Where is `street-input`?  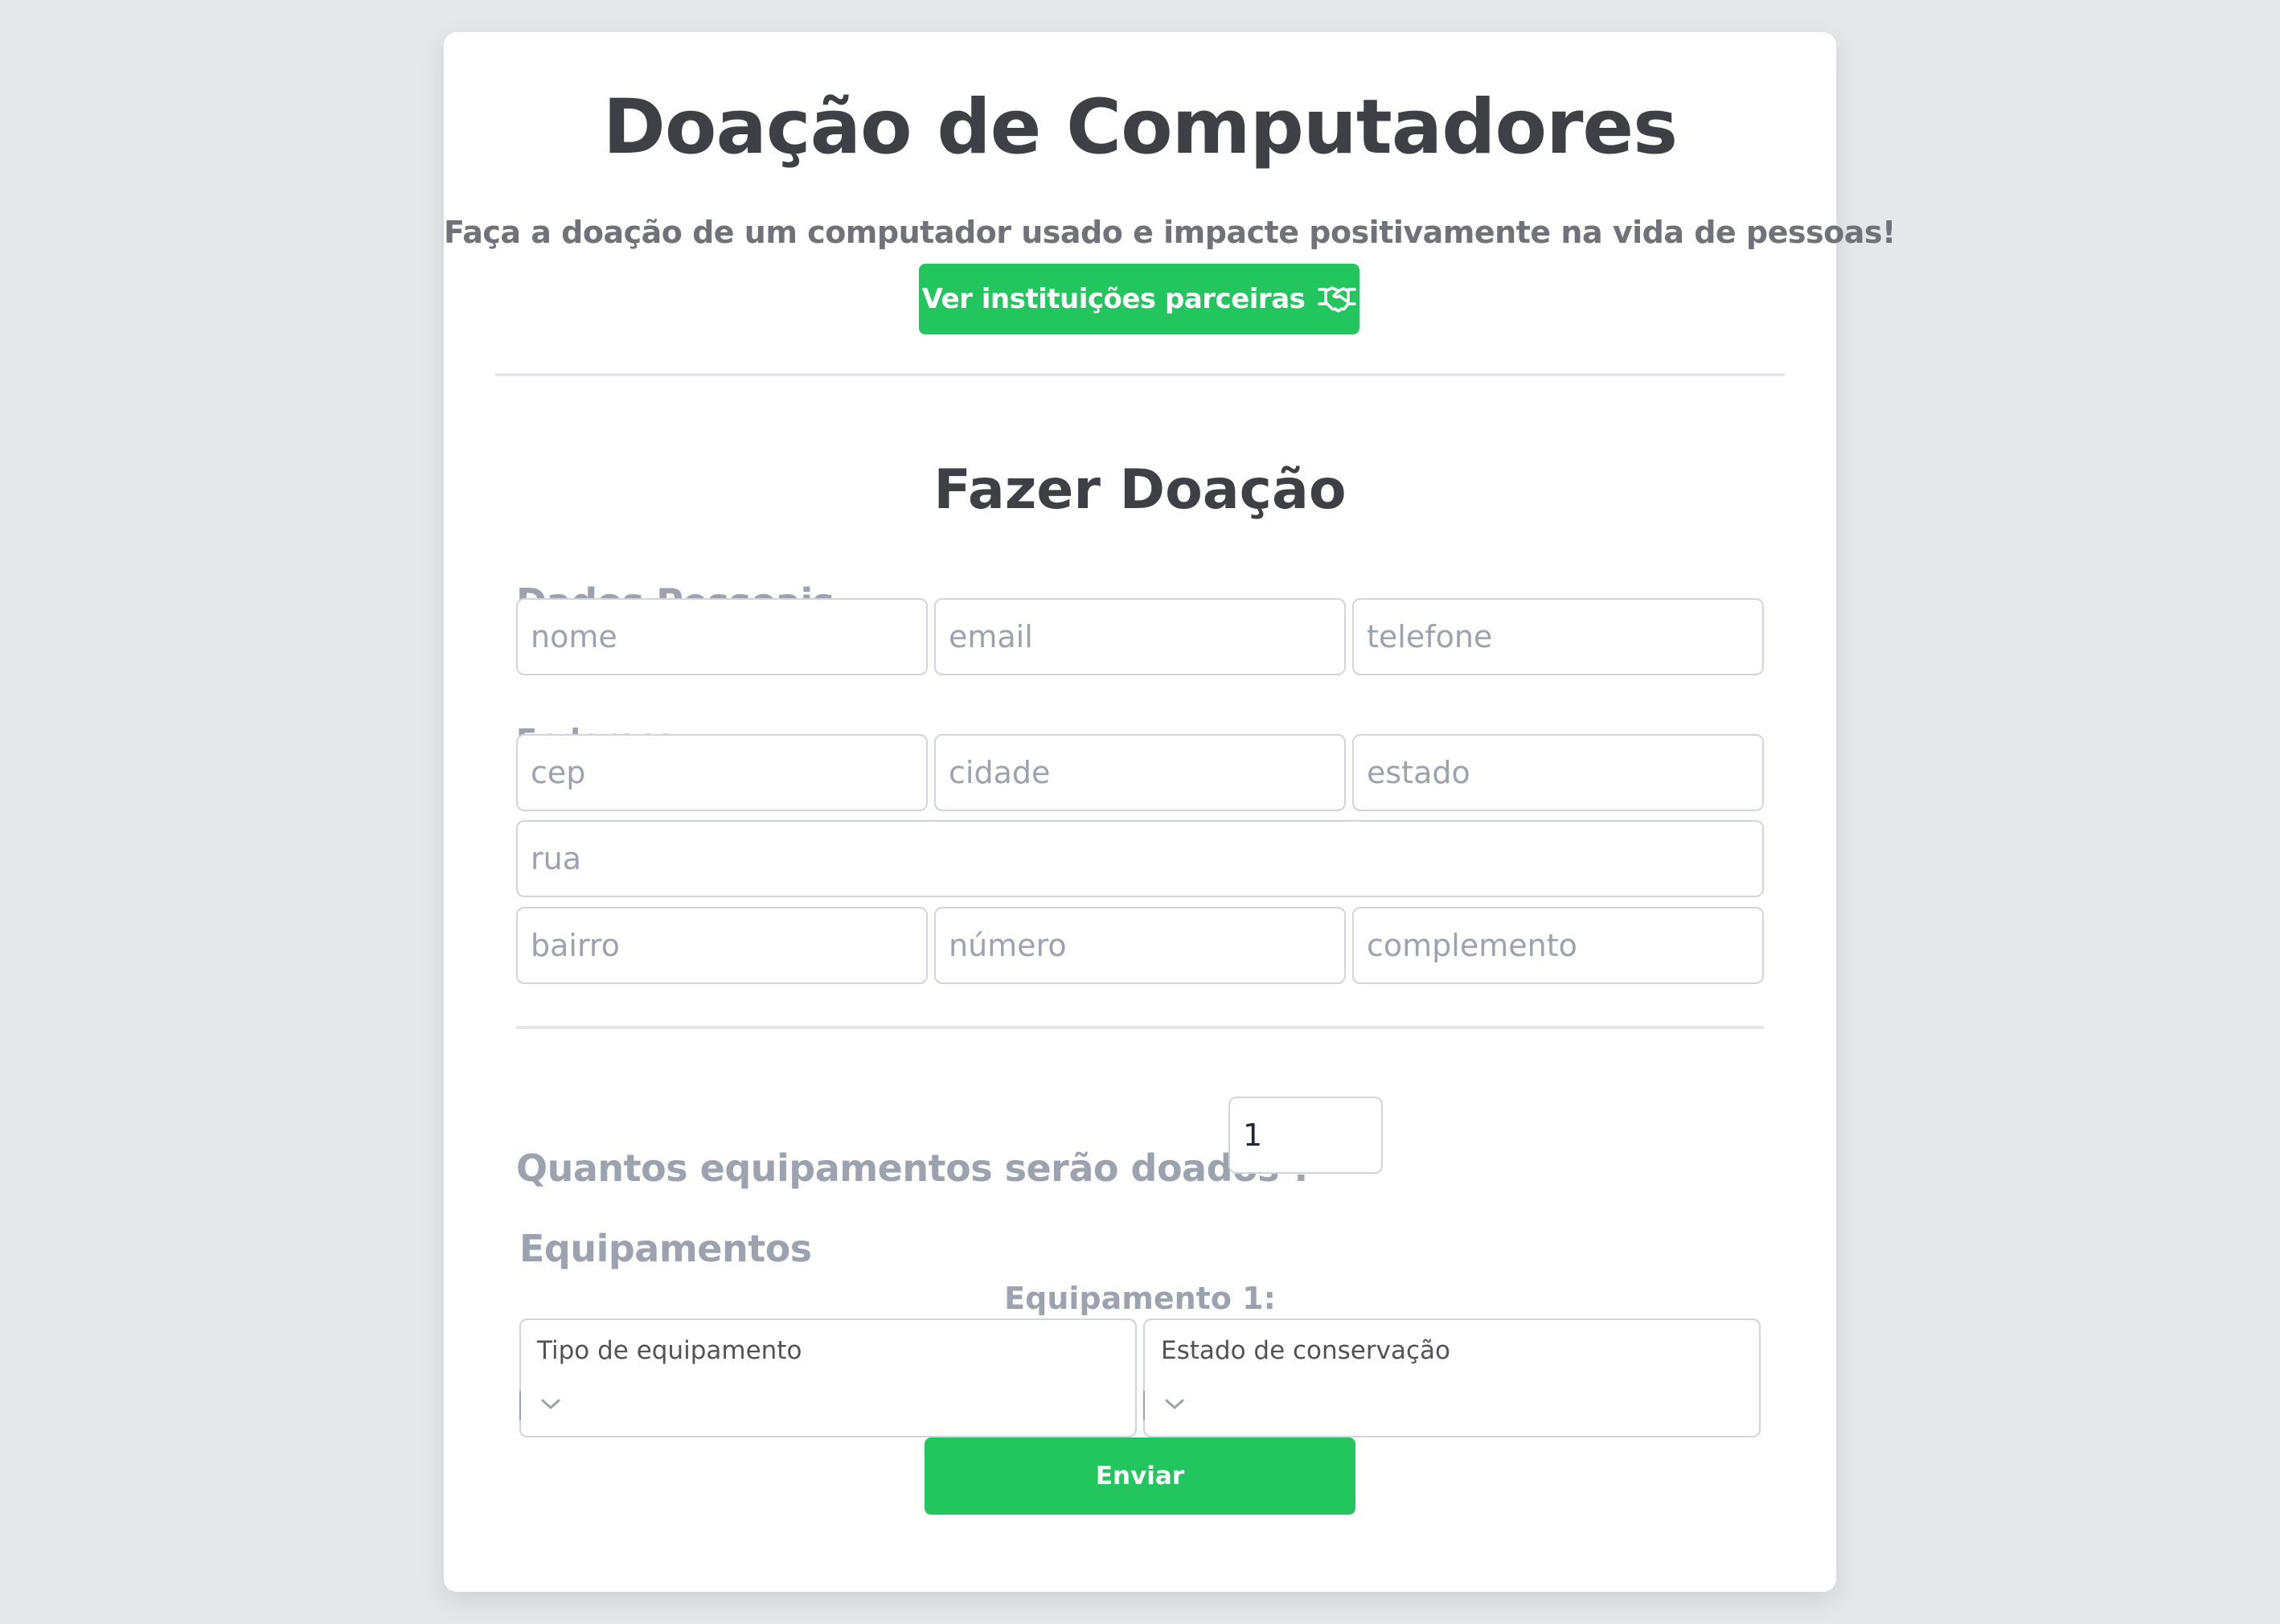
street-input is located at coordinates (1140, 858).